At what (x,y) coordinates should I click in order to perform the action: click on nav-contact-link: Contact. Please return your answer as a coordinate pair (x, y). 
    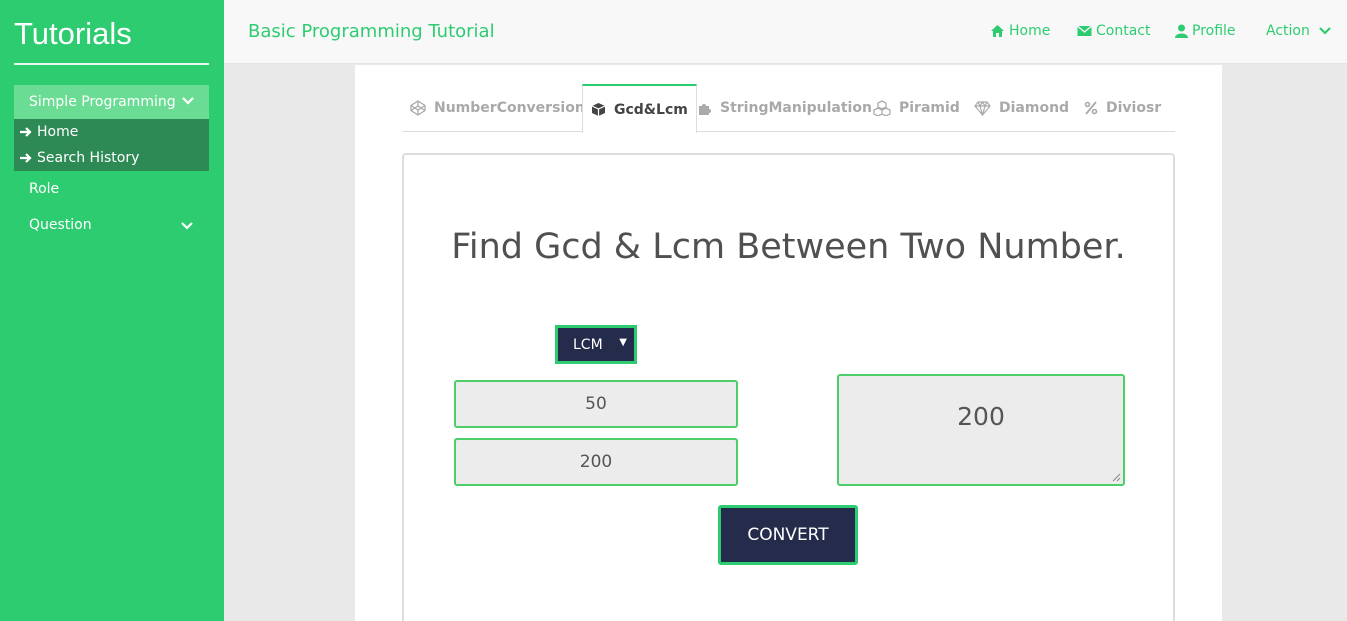
    Looking at the image, I should click on (1113, 31).